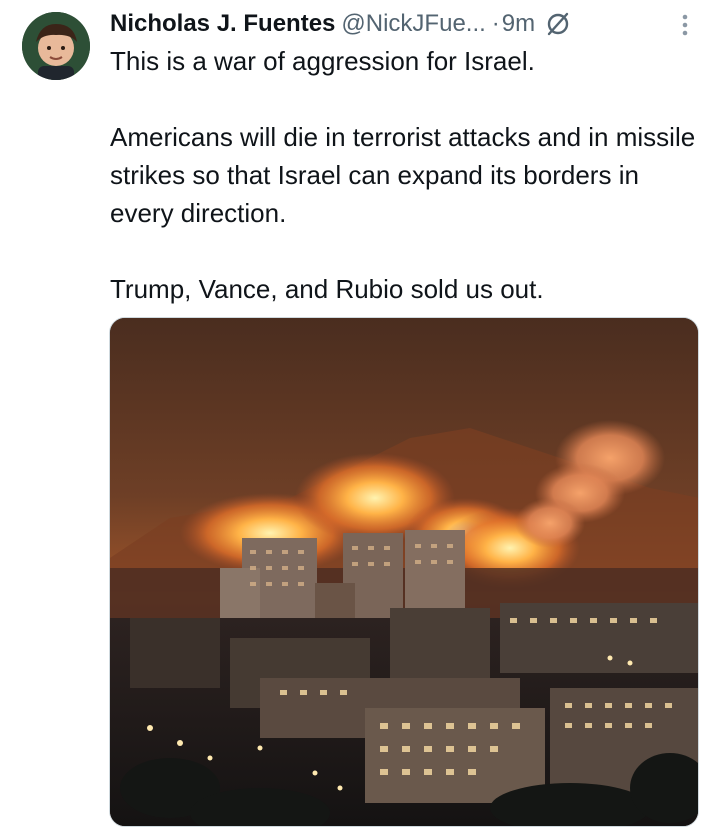 This screenshot has width=720, height=835. Describe the element at coordinates (558, 24) in the screenshot. I see `mute-slash-circle-icon` at that location.